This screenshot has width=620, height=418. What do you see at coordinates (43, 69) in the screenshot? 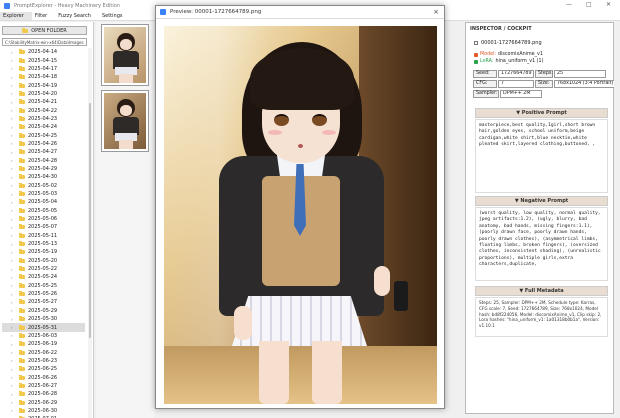
I see `folder-item: › 2025-04-17` at bounding box center [43, 69].